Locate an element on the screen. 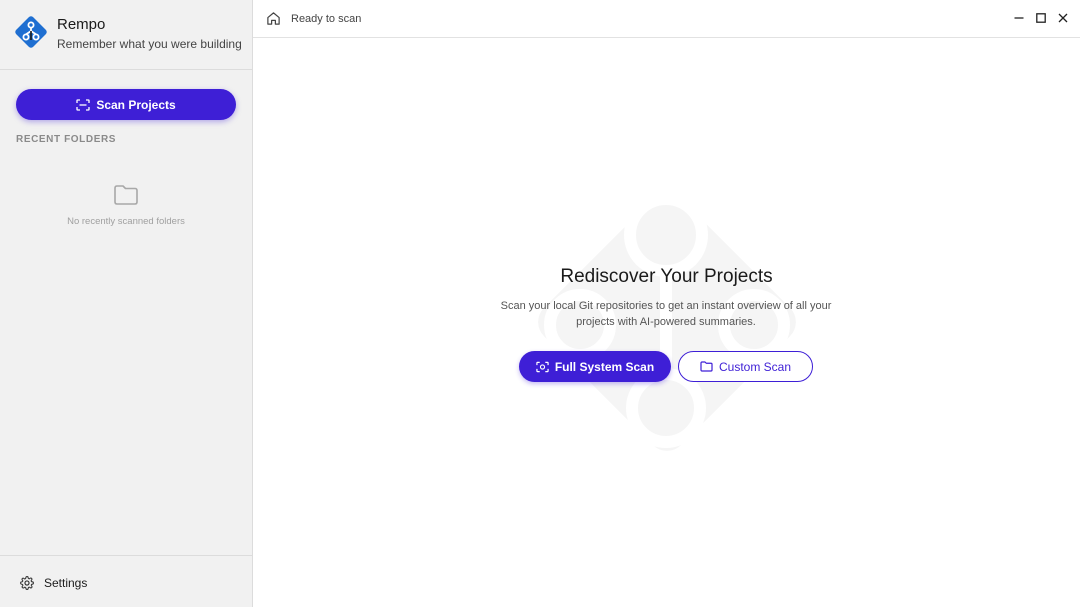 The width and height of the screenshot is (1080, 607). maximize-button is located at coordinates (1040, 18).